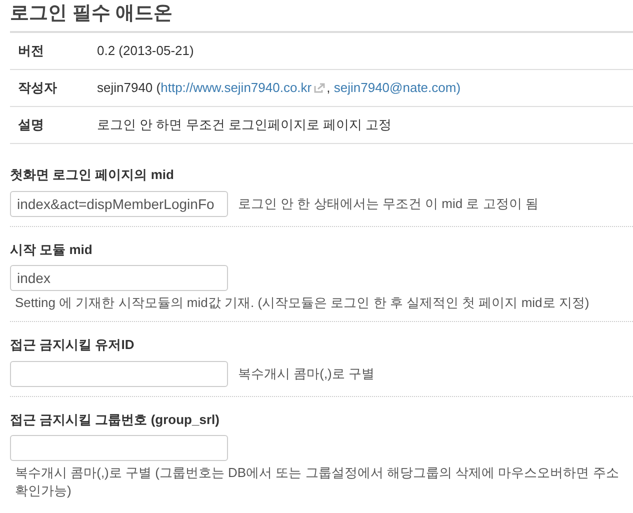  I want to click on text-input: index, so click(119, 278).